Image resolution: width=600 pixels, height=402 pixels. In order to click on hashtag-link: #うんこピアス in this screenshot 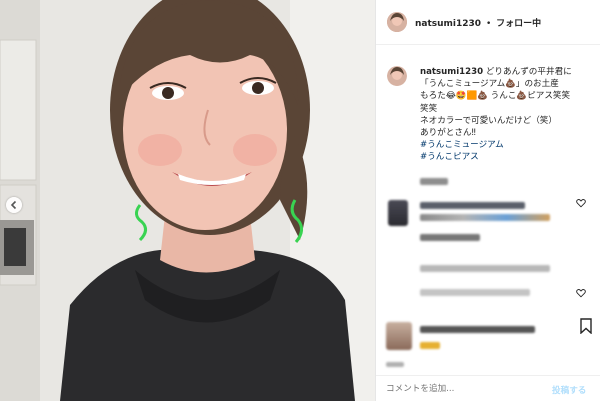, I will do `click(508, 157)`.